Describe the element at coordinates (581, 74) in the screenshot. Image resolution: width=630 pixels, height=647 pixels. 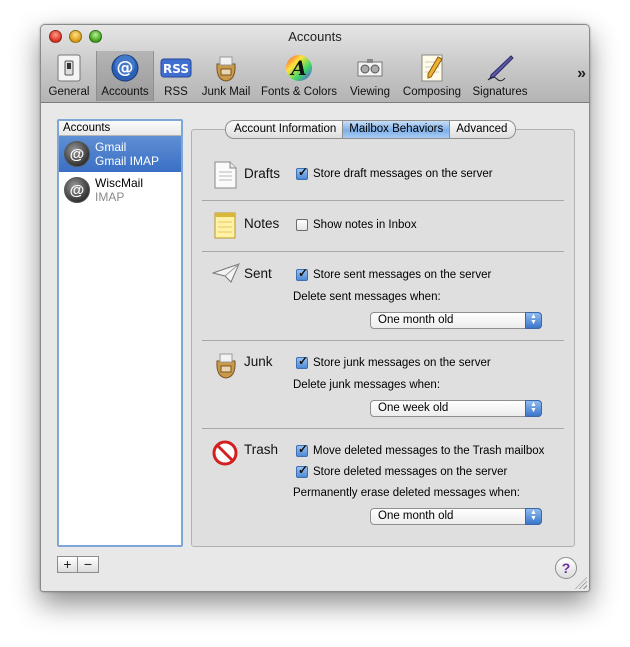
I see `toolbar-overflow-button: »` at that location.